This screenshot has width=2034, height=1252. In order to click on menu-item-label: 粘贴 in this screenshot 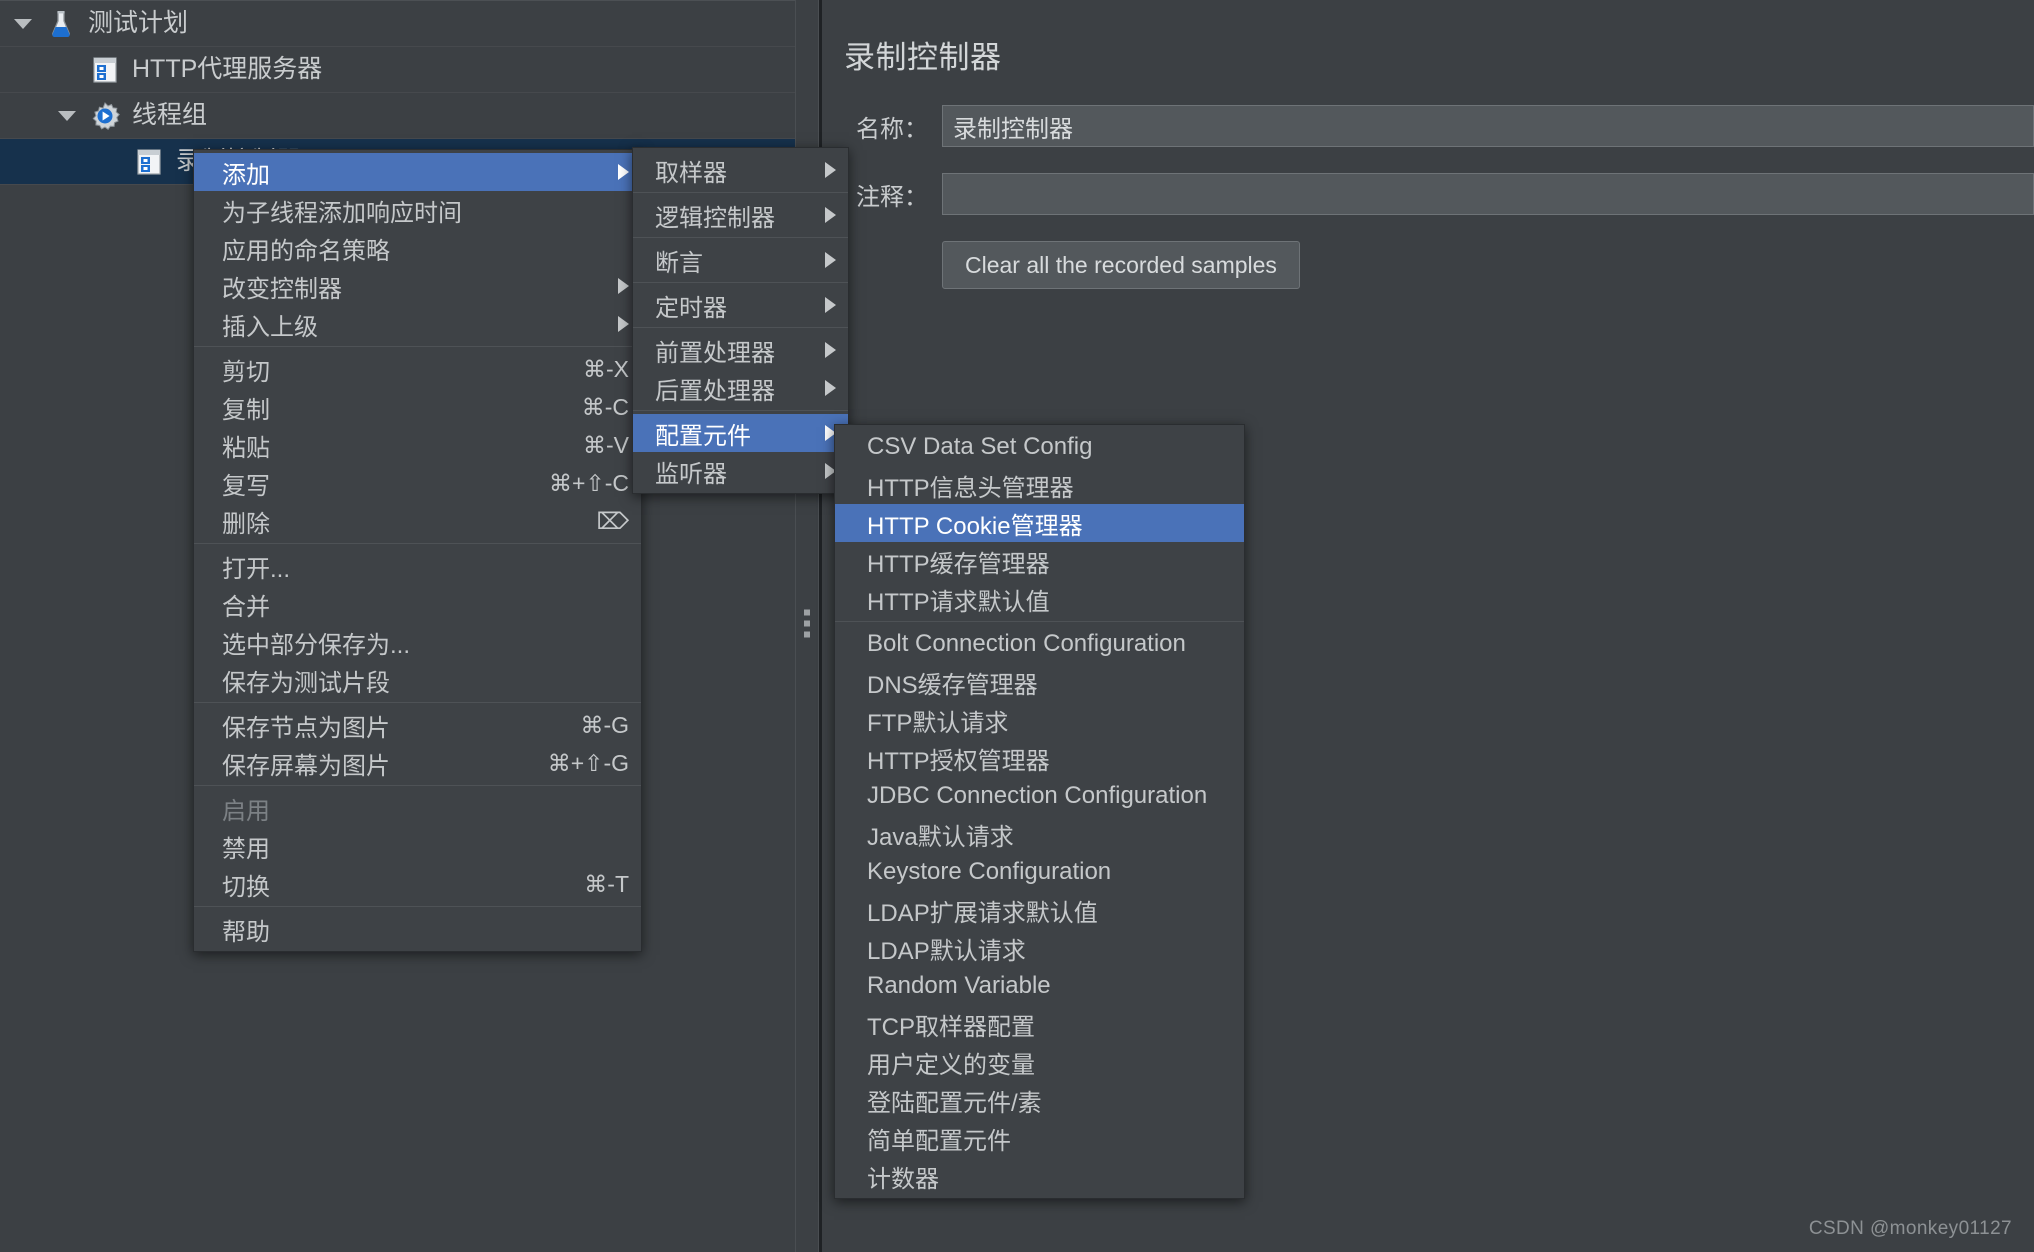, I will do `click(246, 448)`.